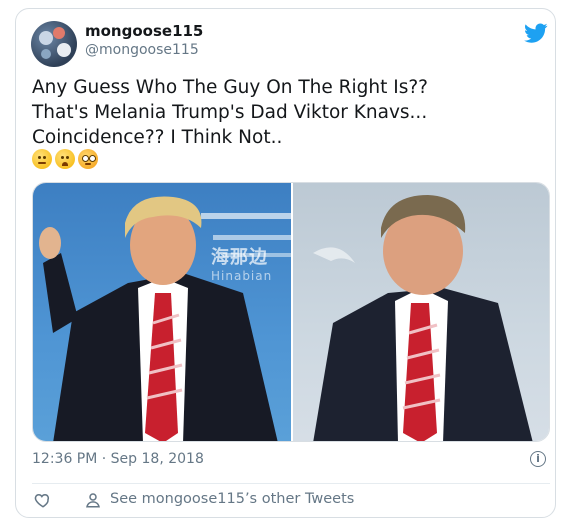 The width and height of the screenshot is (572, 530). What do you see at coordinates (291, 483) in the screenshot?
I see `divider` at bounding box center [291, 483].